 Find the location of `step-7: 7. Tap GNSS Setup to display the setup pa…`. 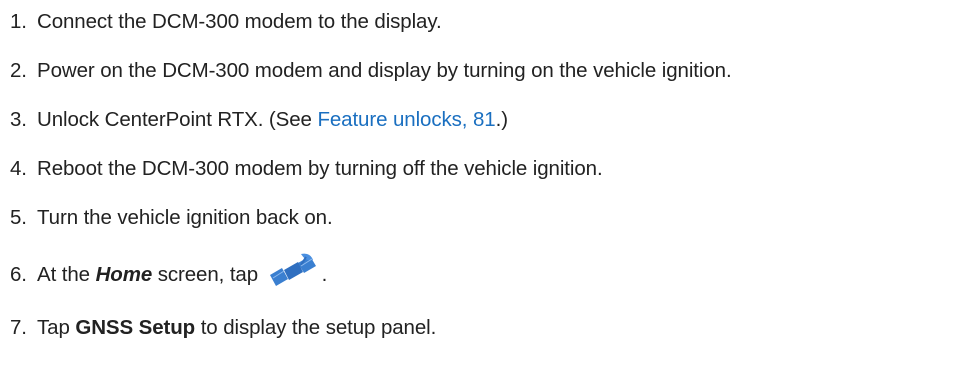

step-7: 7. Tap GNSS Setup to display the setup pa… is located at coordinates (223, 328).